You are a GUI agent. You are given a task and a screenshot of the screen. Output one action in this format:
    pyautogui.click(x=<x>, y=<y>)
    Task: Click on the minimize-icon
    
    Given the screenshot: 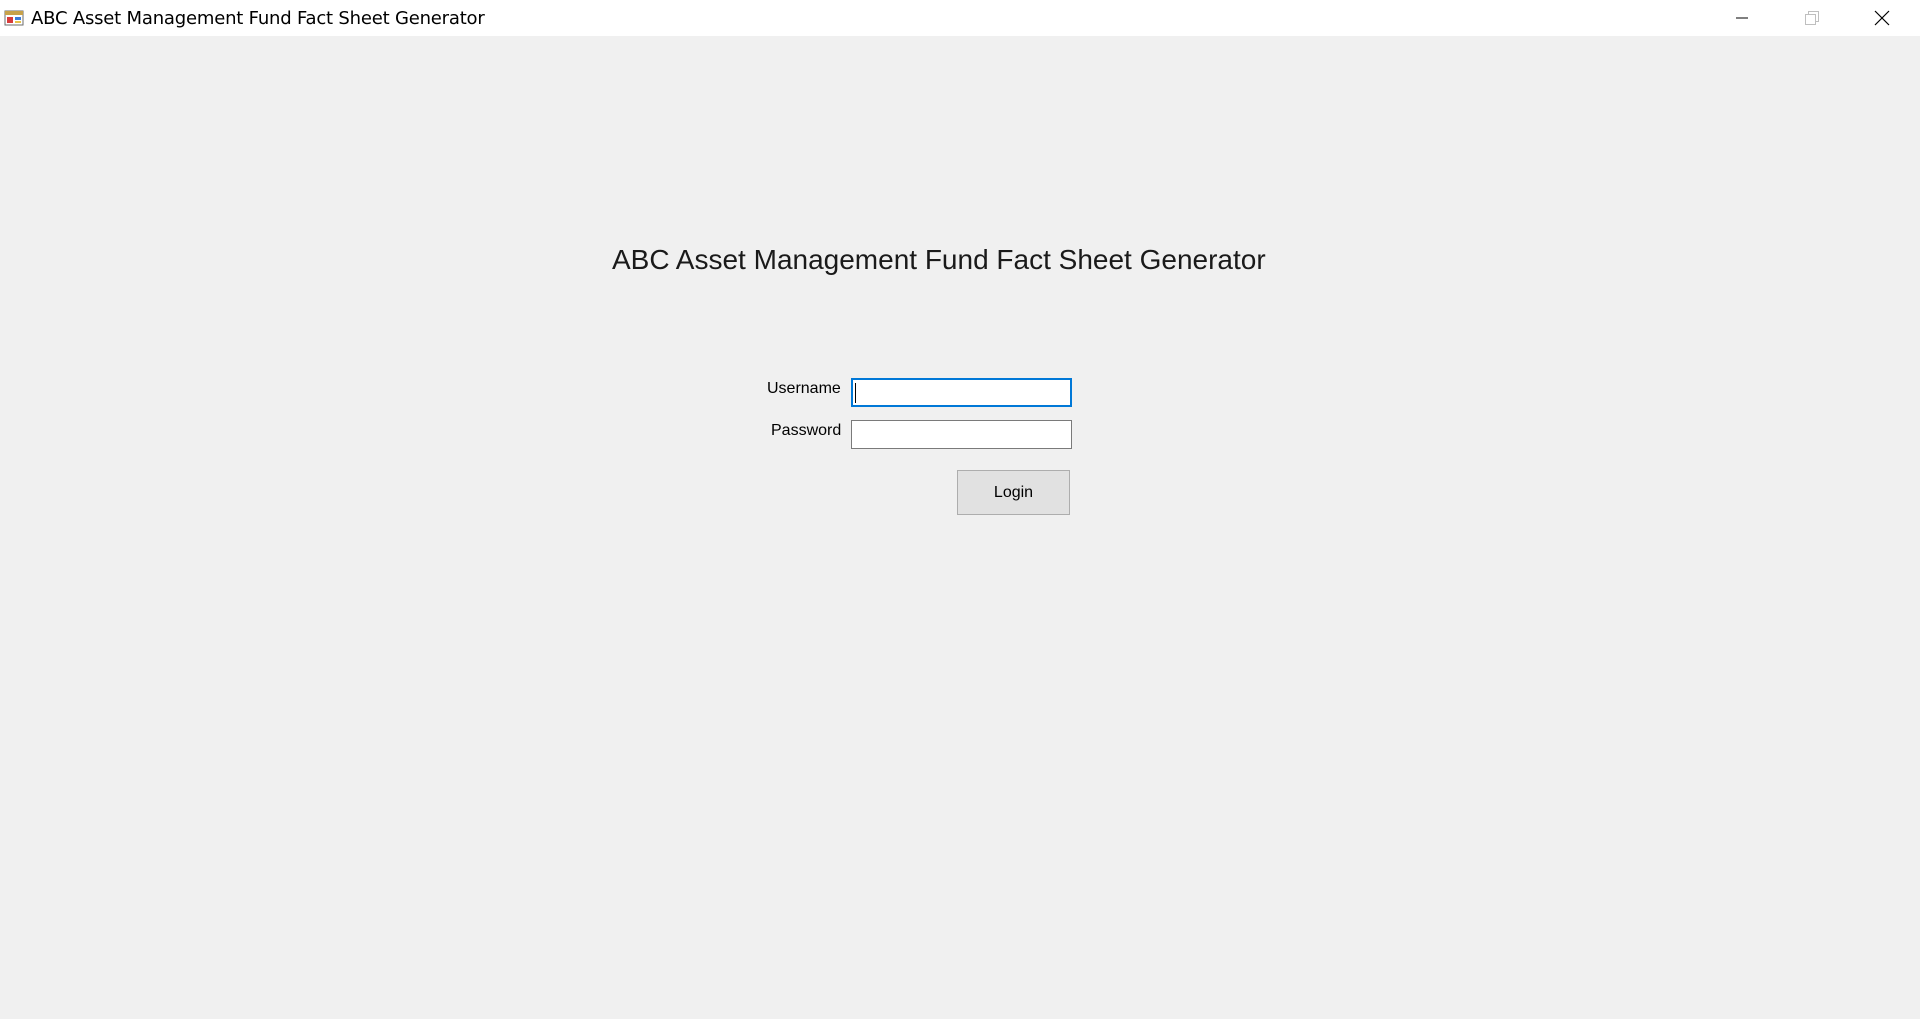 What is the action you would take?
    pyautogui.click(x=1742, y=18)
    